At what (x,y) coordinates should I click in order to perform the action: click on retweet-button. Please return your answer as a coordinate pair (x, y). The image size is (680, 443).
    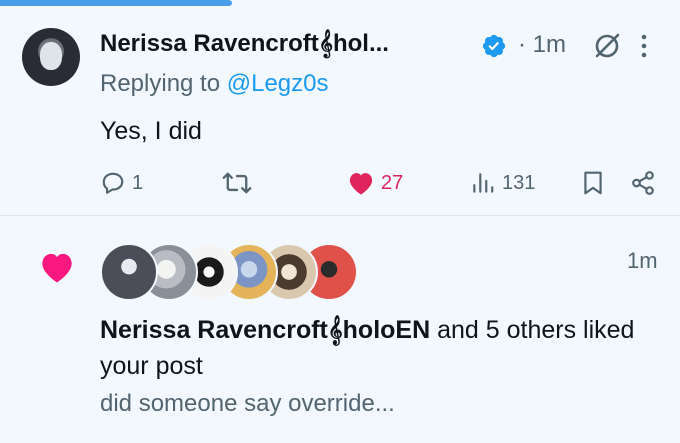
    Looking at the image, I should click on (237, 183).